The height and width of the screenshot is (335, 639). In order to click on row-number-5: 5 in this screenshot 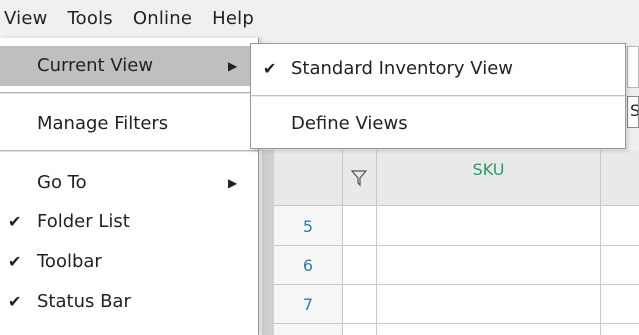, I will do `click(308, 226)`.